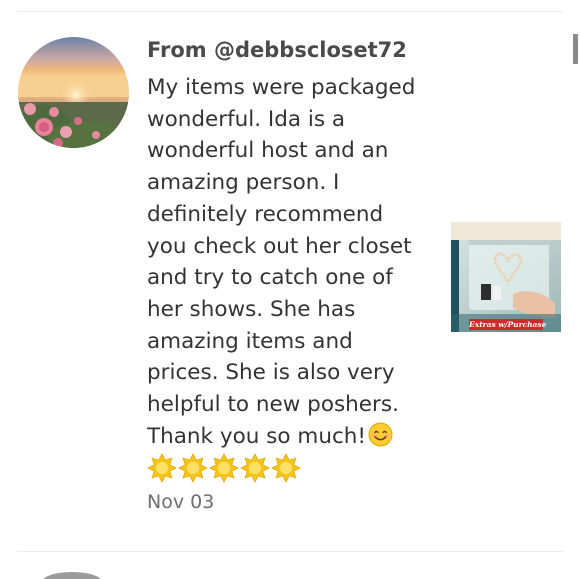  What do you see at coordinates (271, 373) in the screenshot?
I see `message-line: prices. She is also very` at bounding box center [271, 373].